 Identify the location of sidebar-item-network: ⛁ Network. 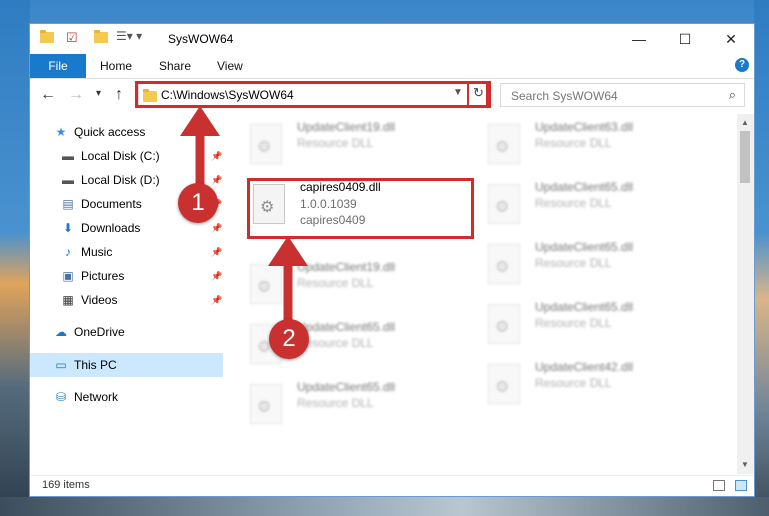
(86, 397).